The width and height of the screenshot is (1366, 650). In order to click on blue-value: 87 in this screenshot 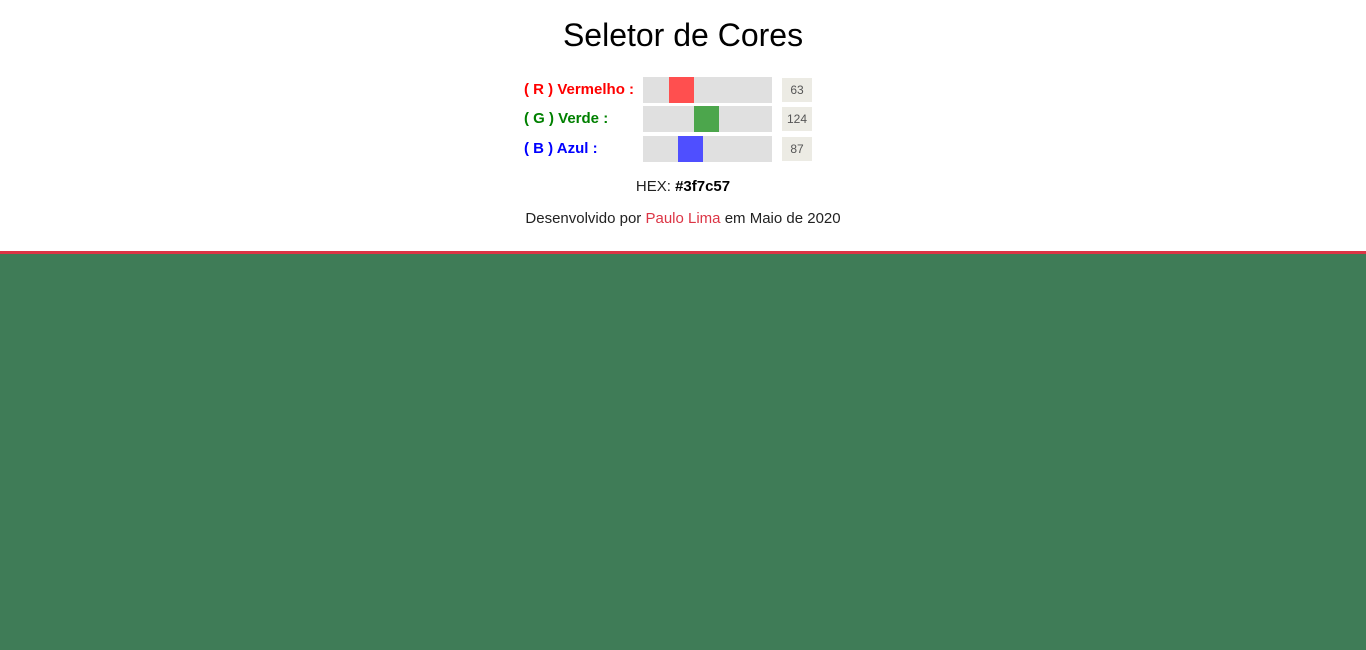, I will do `click(797, 149)`.